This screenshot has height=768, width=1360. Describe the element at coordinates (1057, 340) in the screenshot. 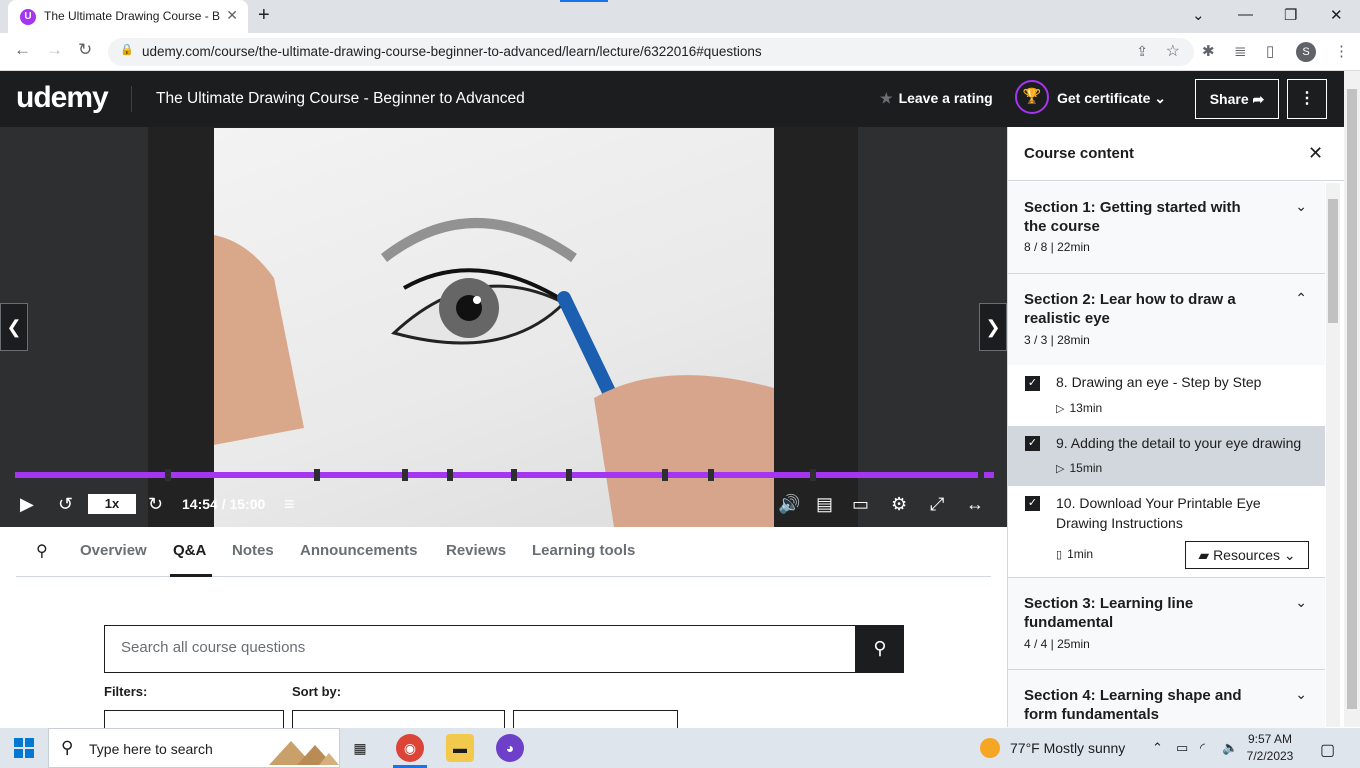

I see `section-meta: 3 / 3 | 28min` at that location.